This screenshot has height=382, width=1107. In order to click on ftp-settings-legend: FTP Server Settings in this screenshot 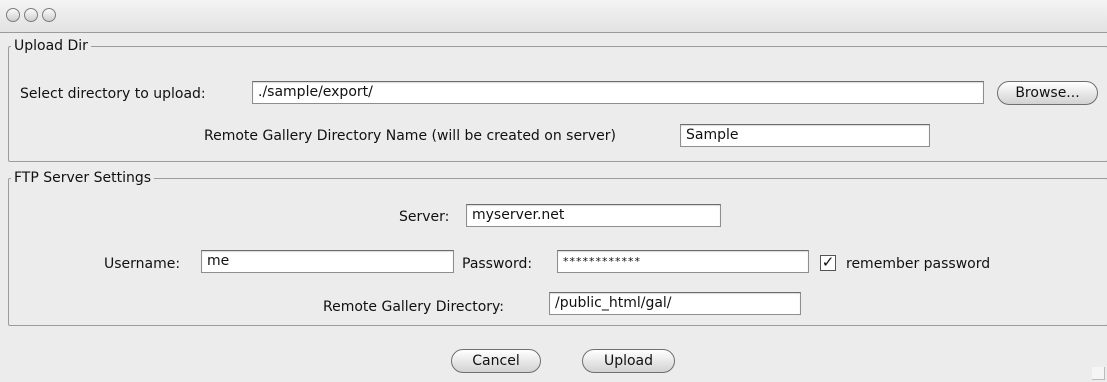, I will do `click(83, 178)`.